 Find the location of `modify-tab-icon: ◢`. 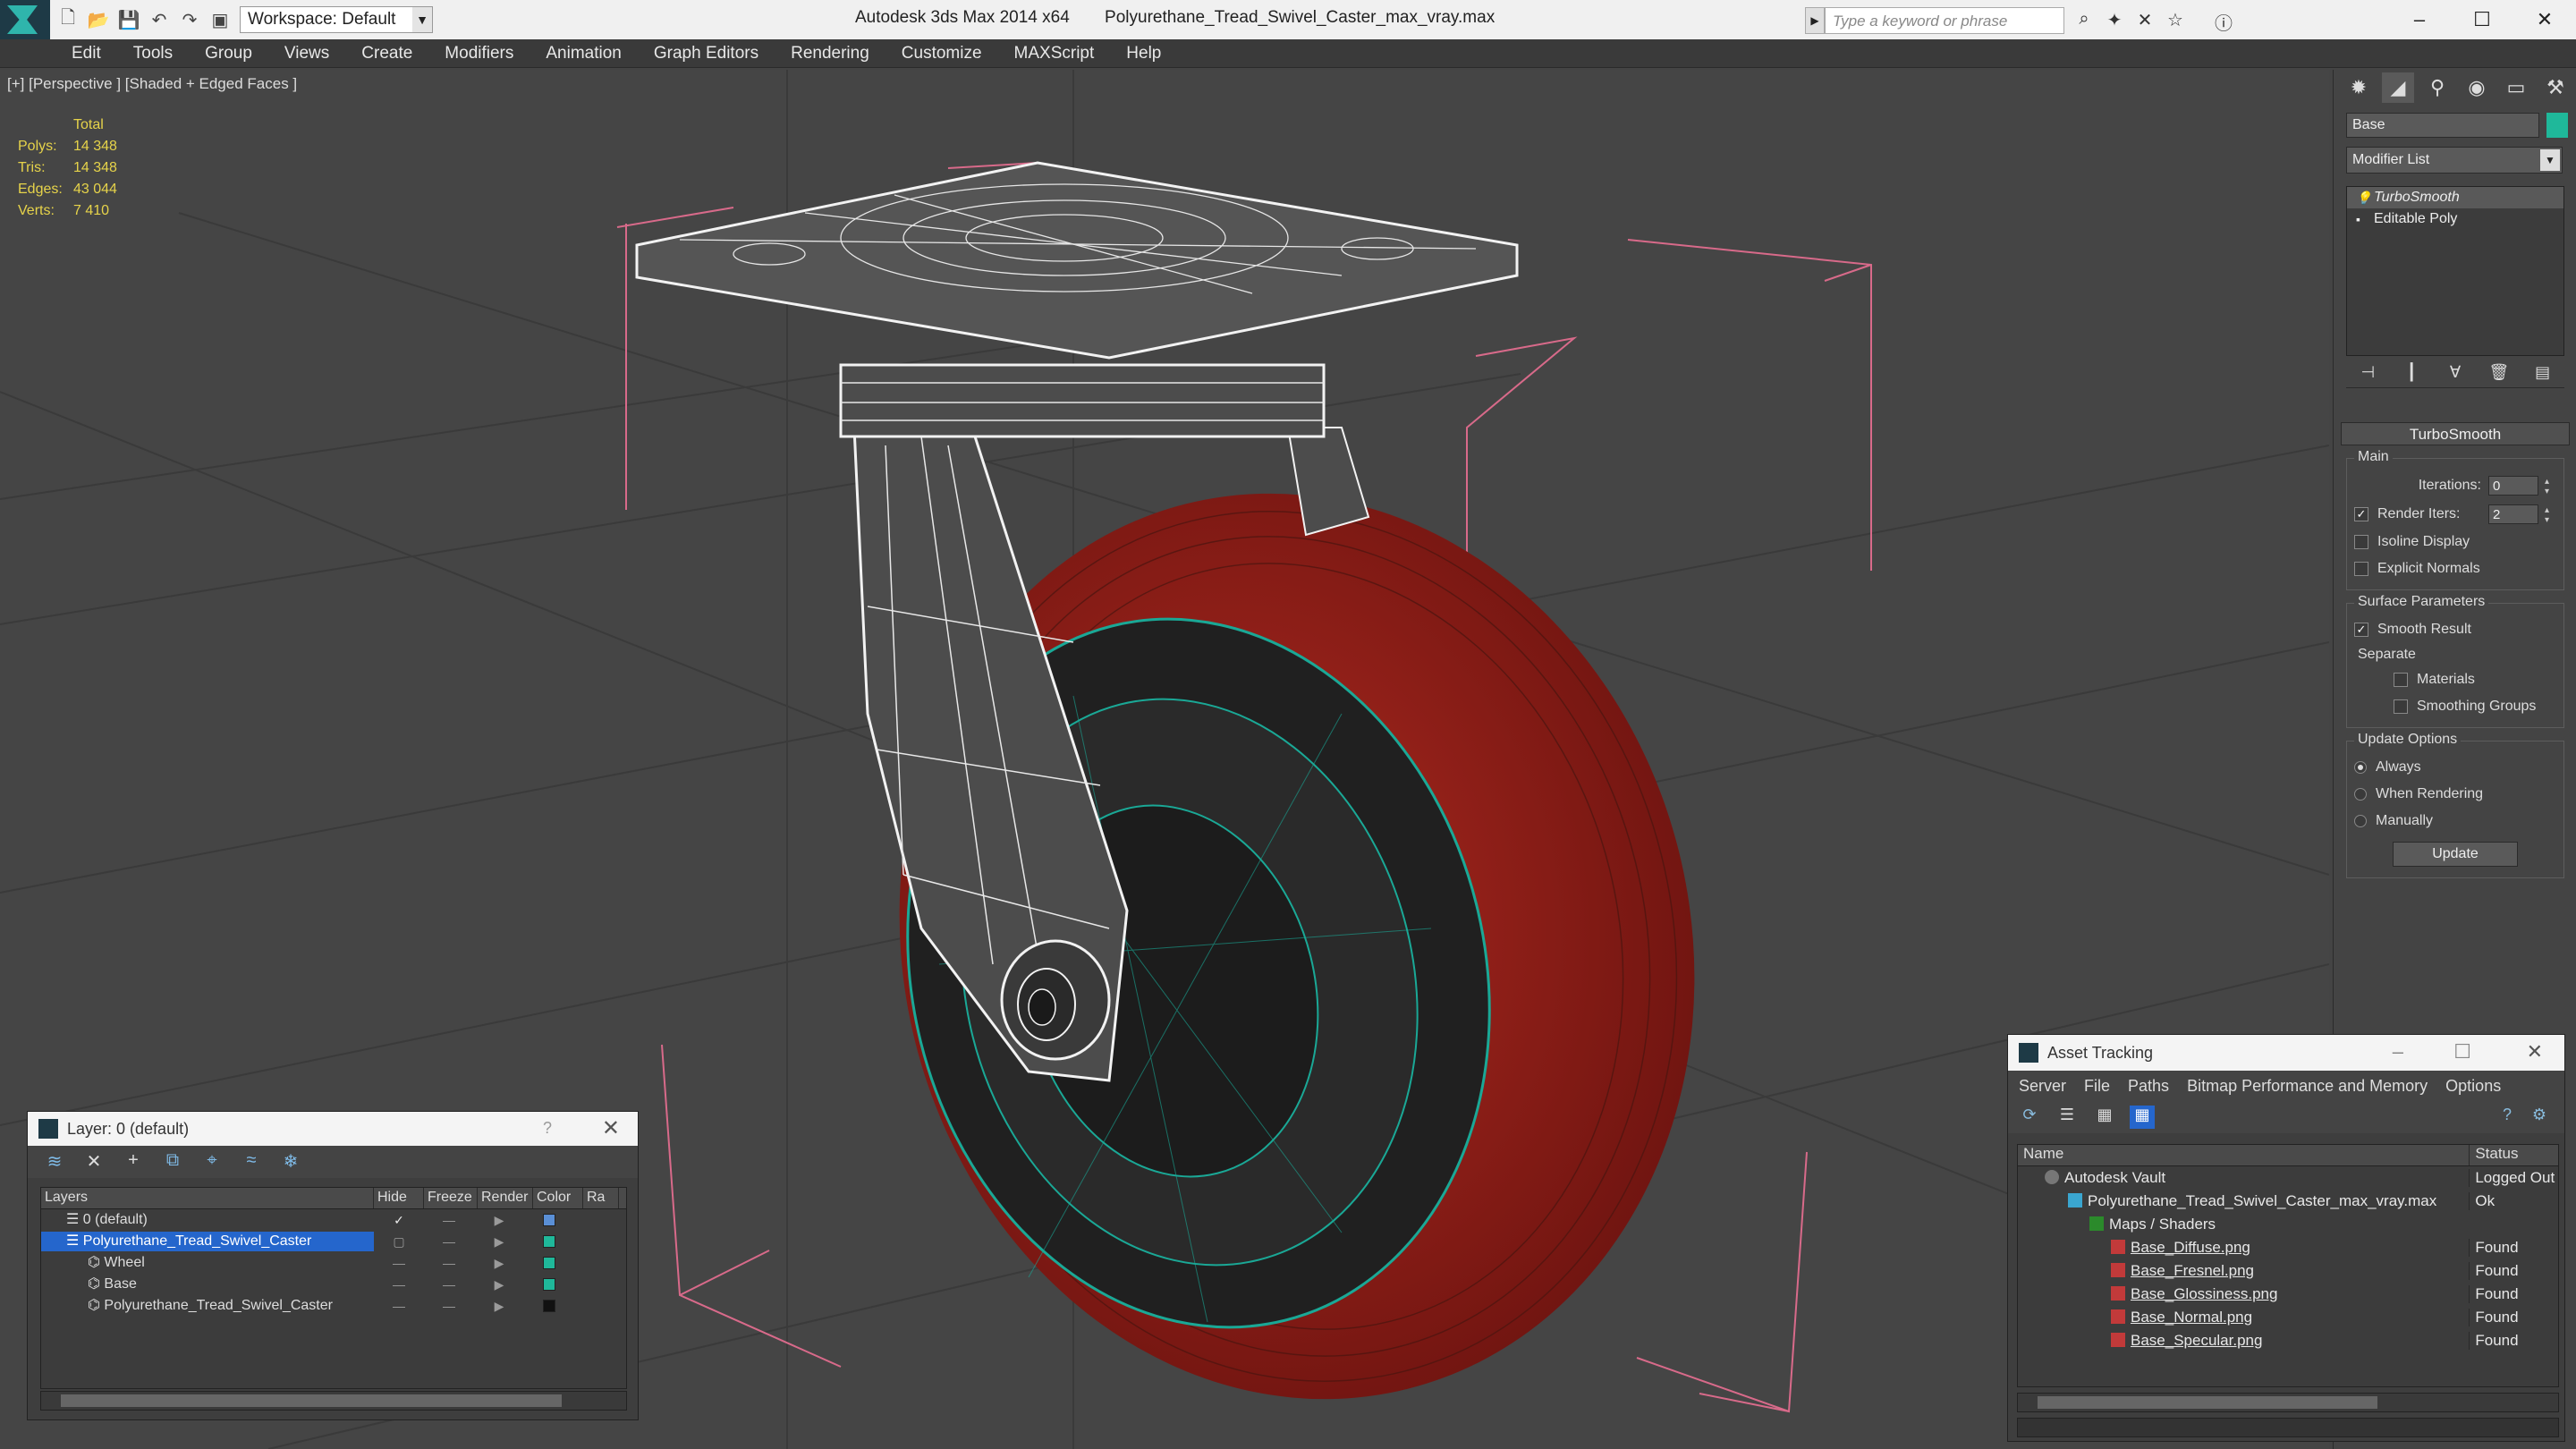

modify-tab-icon: ◢ is located at coordinates (2398, 87).